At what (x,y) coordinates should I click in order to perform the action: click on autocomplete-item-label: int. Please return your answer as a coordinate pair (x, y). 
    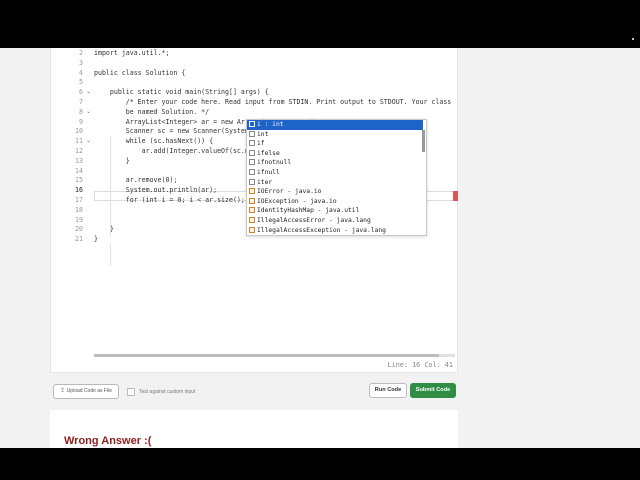
    Looking at the image, I should click on (263, 134).